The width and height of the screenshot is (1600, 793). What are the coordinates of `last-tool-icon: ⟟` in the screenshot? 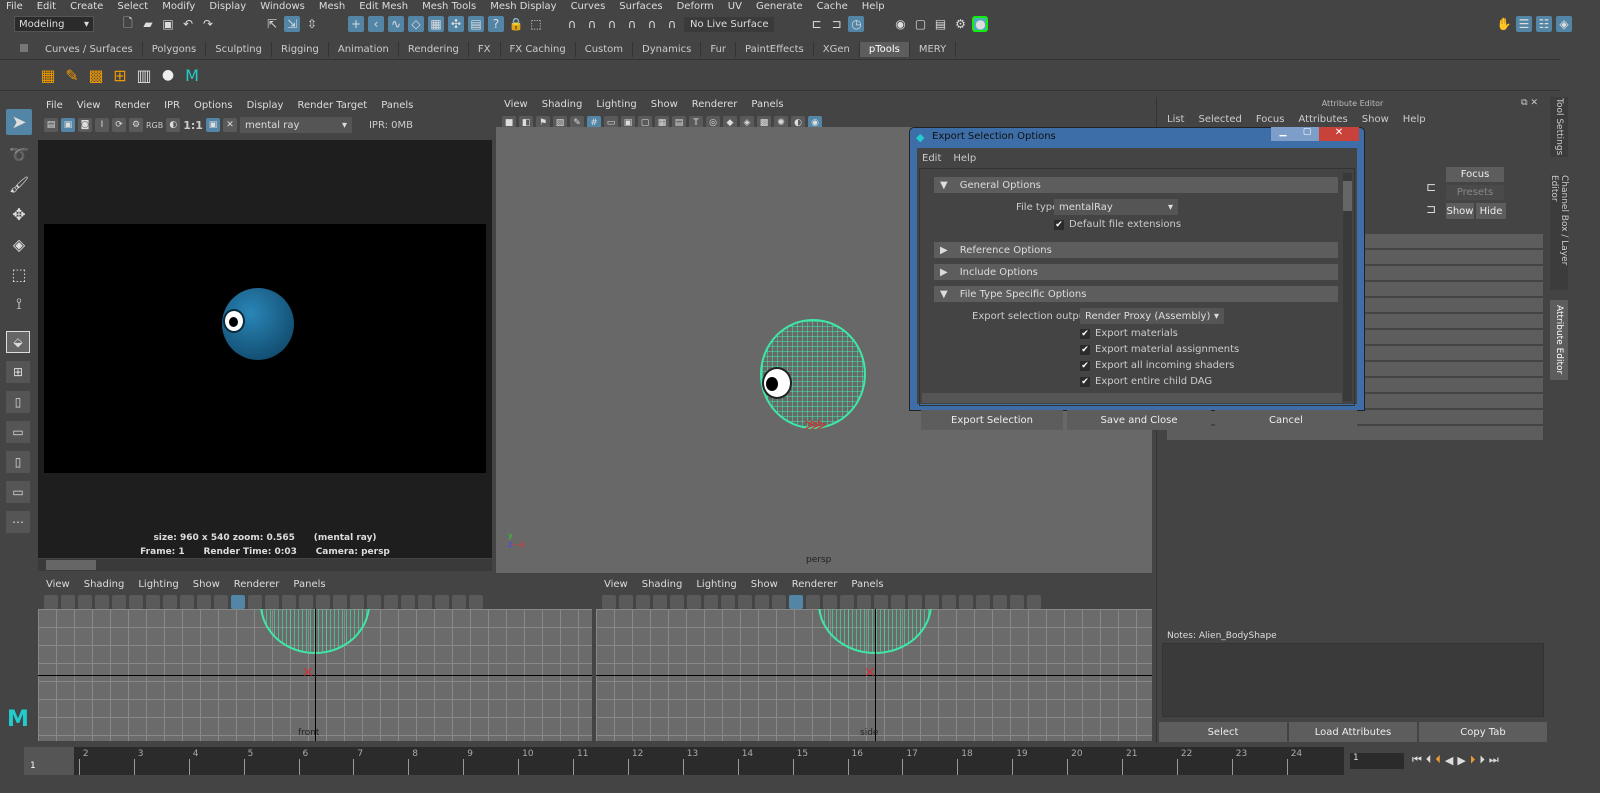 It's located at (19, 304).